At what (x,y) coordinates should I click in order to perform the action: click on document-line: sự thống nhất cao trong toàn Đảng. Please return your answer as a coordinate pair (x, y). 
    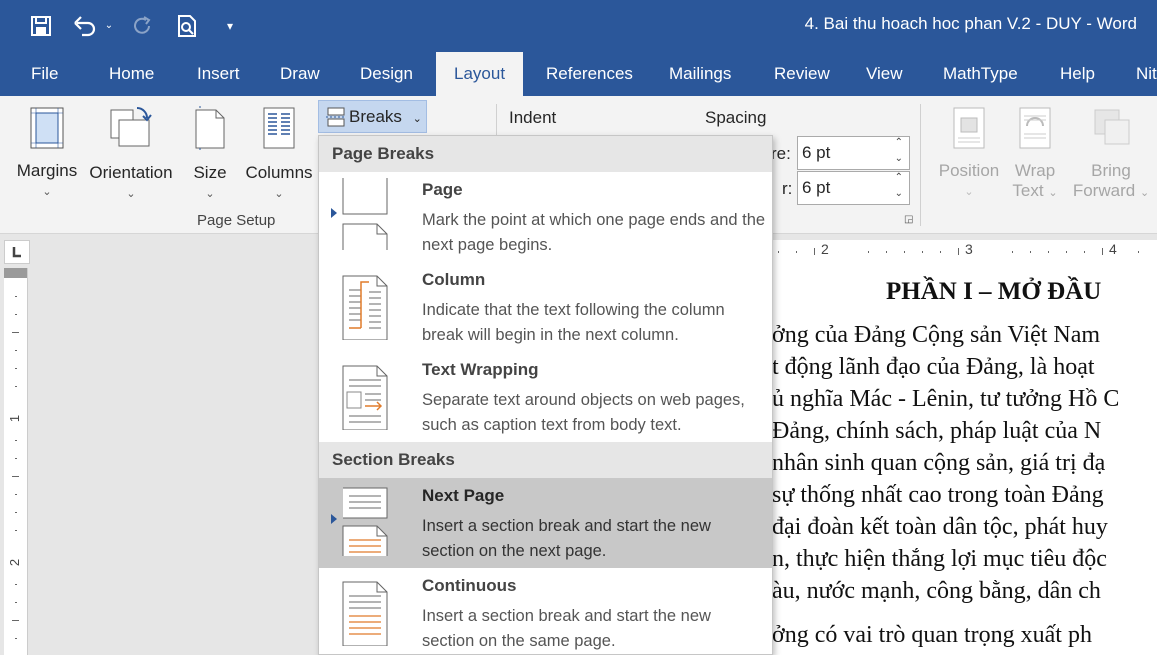
    Looking at the image, I should click on (938, 495).